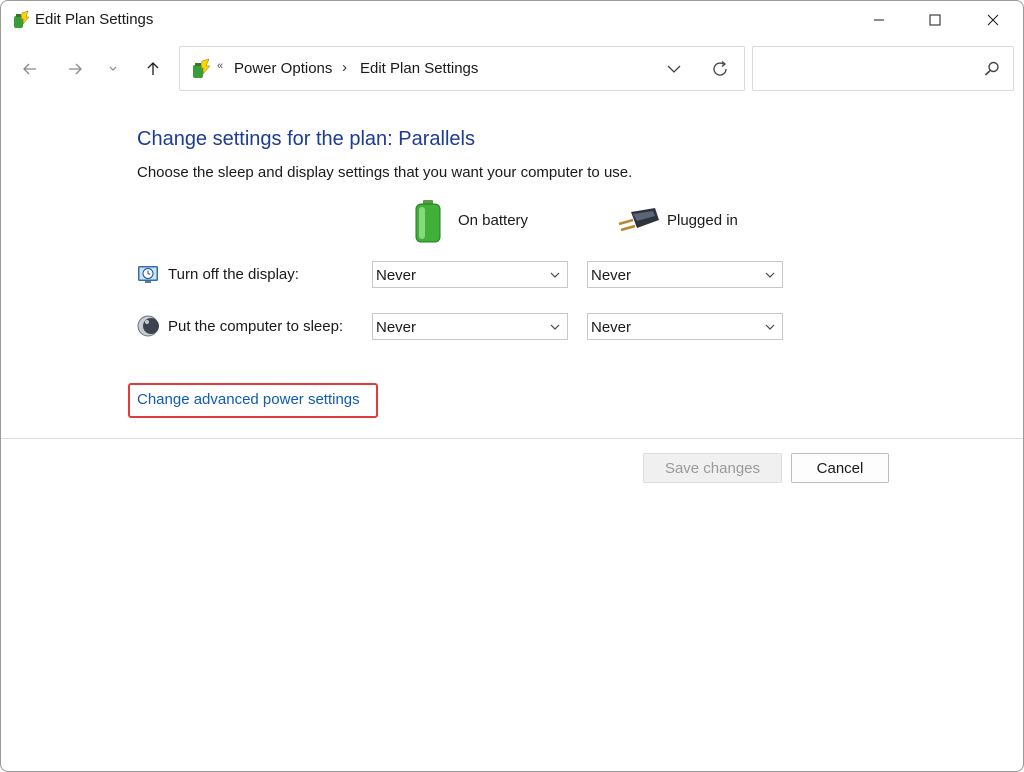  I want to click on recent-locations-button, so click(113, 69).